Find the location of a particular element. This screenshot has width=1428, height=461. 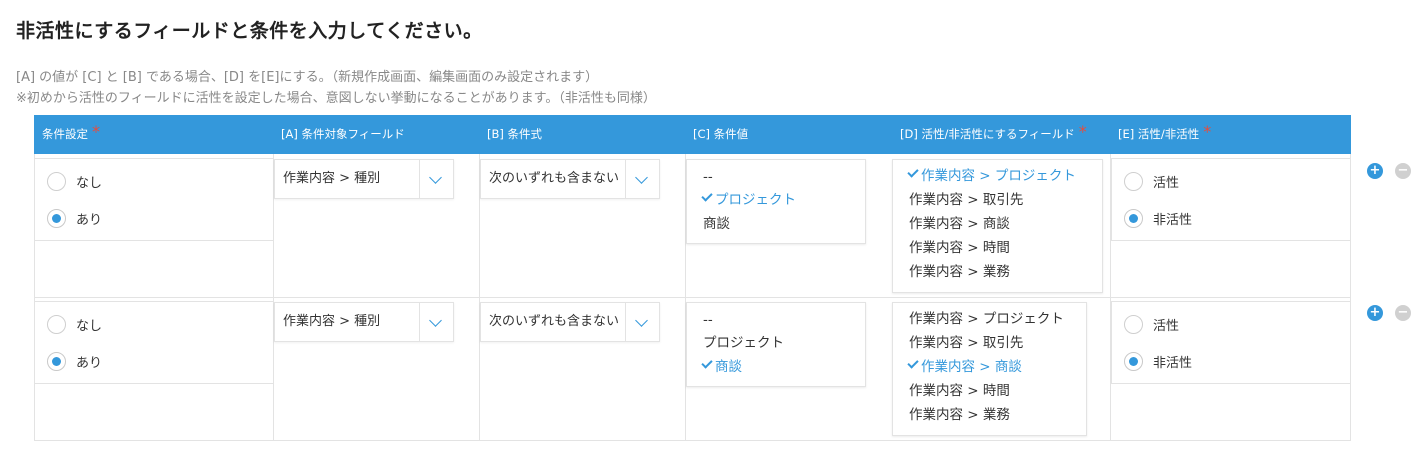

header-operator: [B] 条件式 is located at coordinates (515, 134).